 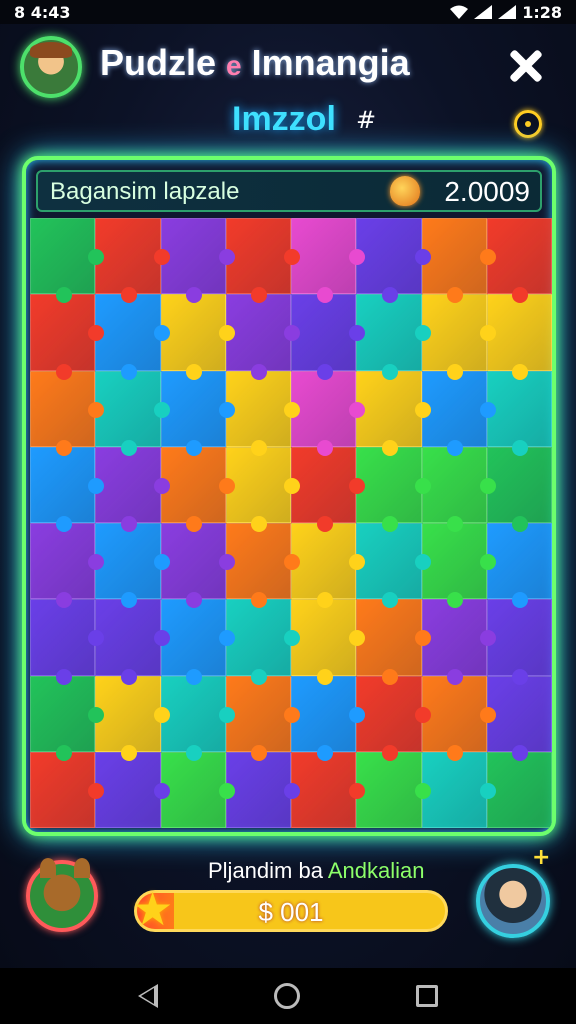 I want to click on plus-icon: +, so click(x=542, y=858).